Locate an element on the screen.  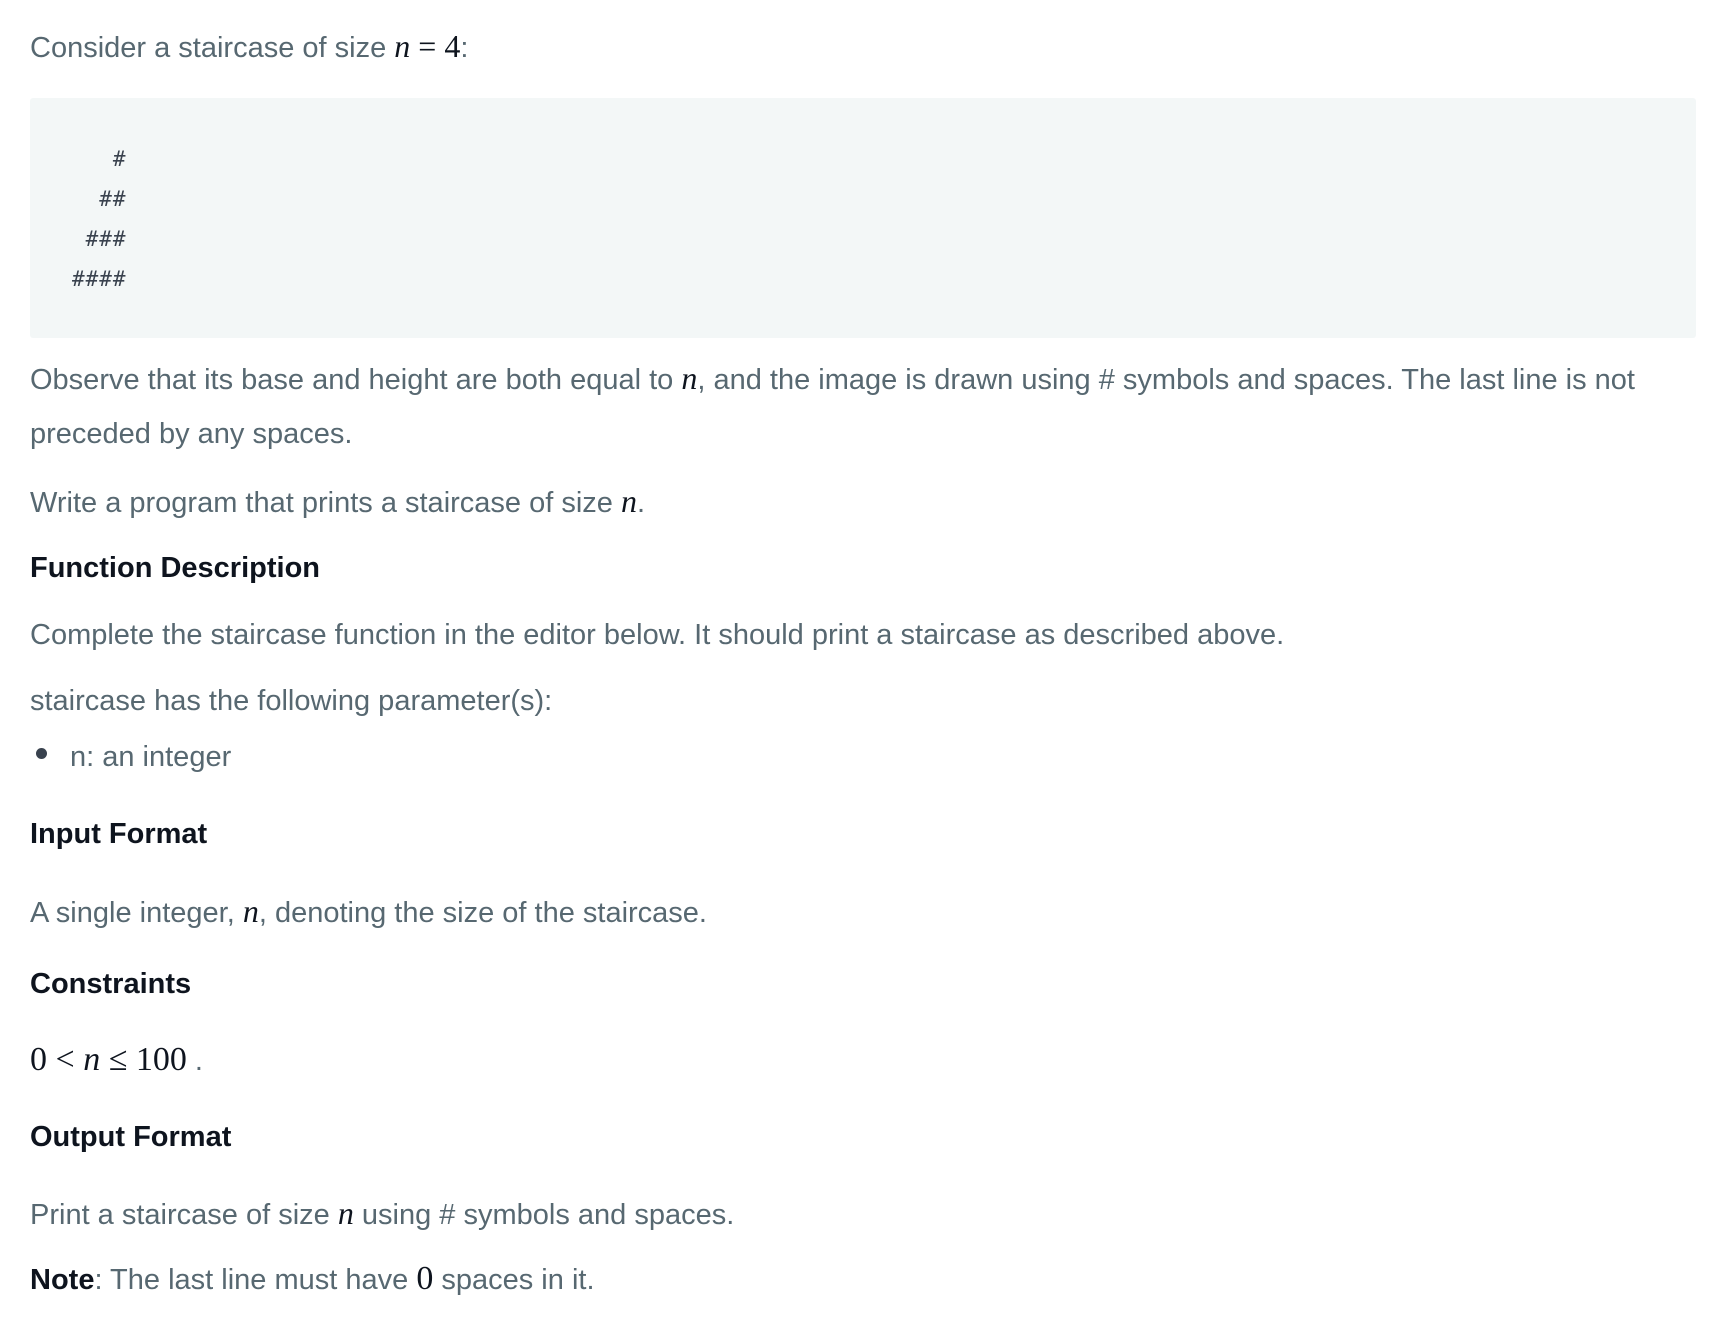
intro-math: n = 4 is located at coordinates (427, 46).